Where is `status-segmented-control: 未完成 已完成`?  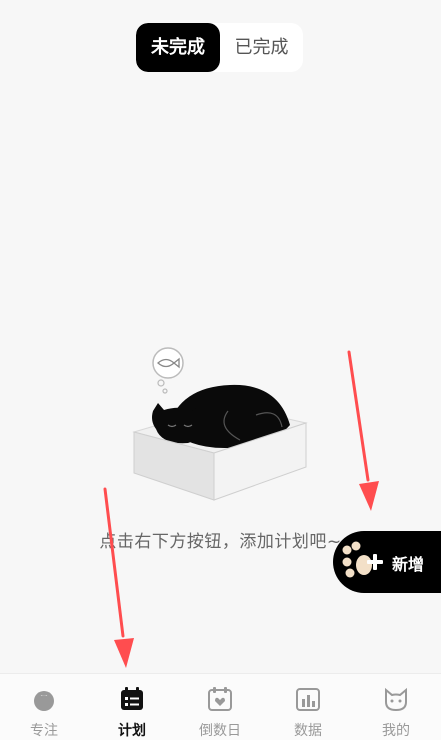
status-segmented-control: 未完成 已完成 is located at coordinates (219, 47).